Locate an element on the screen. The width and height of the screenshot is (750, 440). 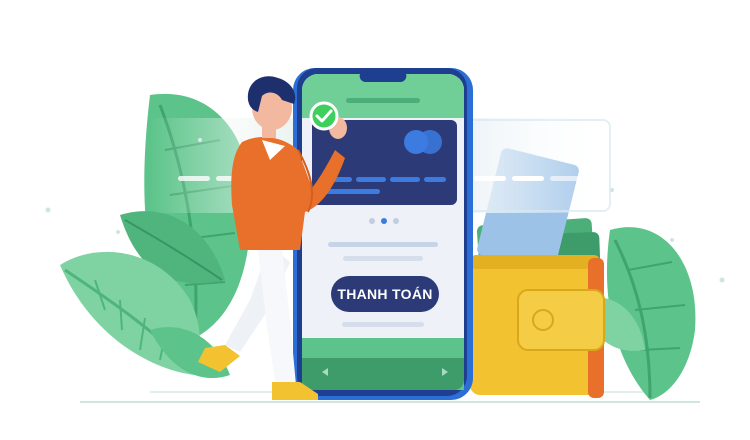
carousel-dot-active is located at coordinates (384, 221).